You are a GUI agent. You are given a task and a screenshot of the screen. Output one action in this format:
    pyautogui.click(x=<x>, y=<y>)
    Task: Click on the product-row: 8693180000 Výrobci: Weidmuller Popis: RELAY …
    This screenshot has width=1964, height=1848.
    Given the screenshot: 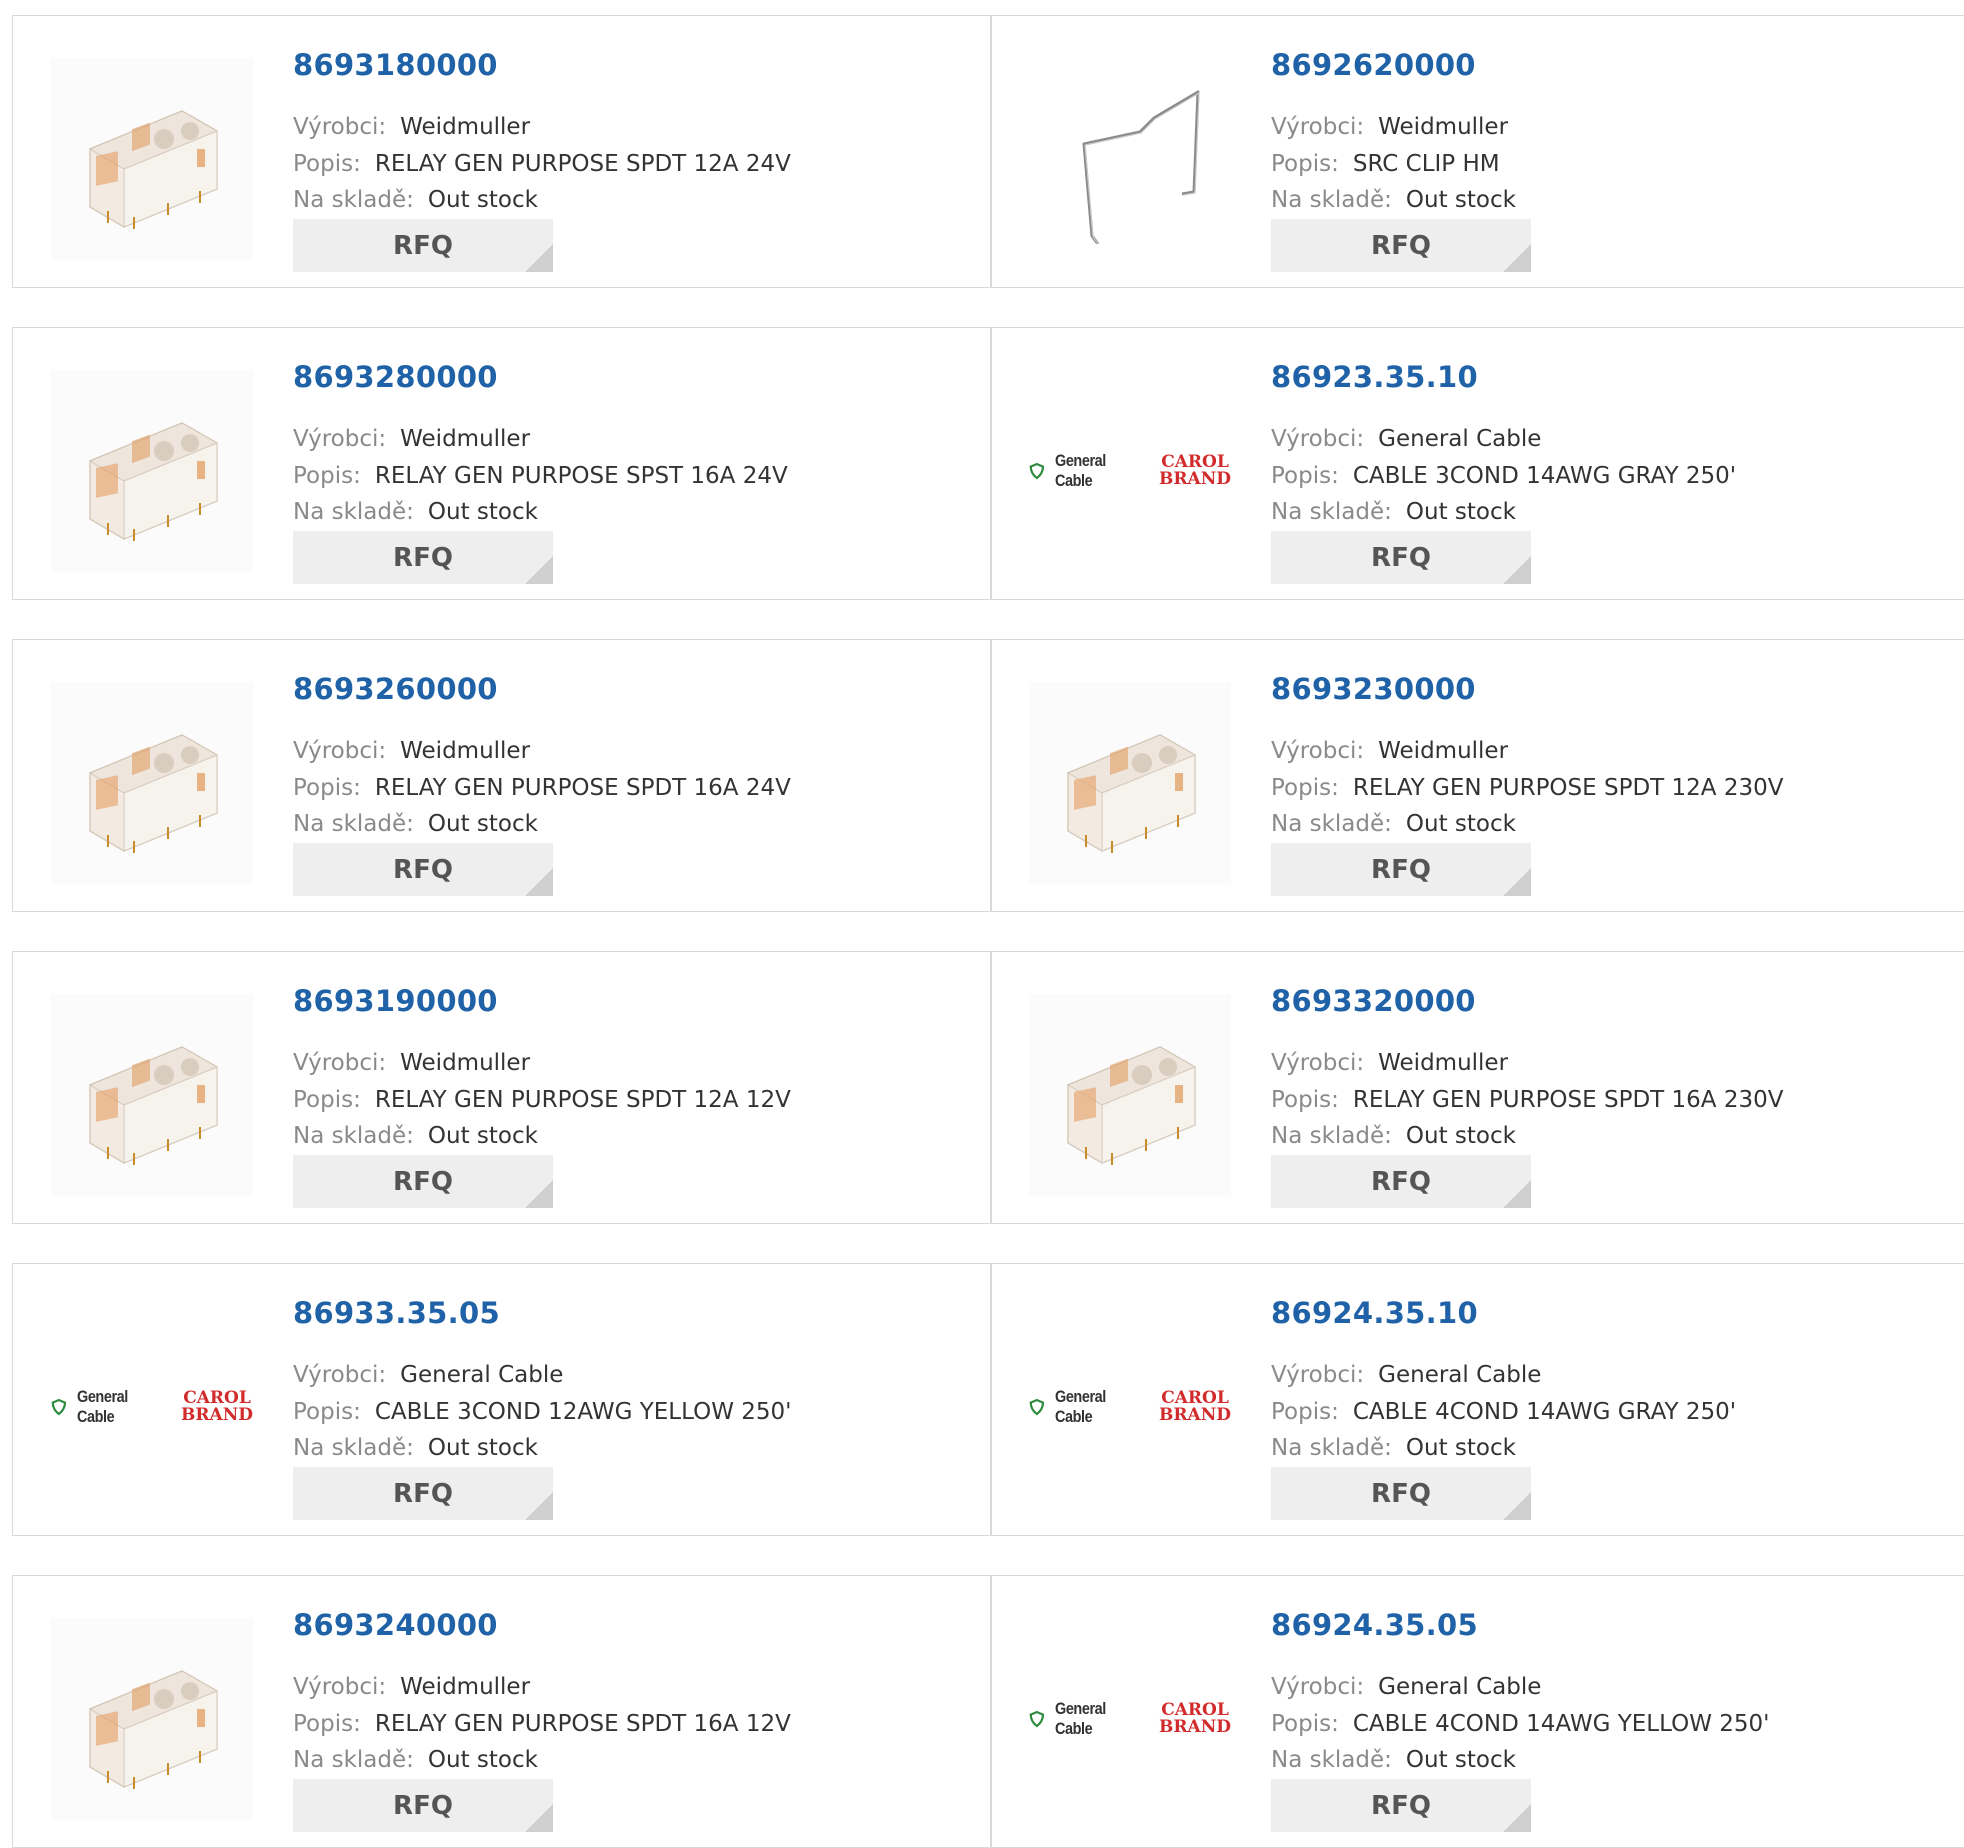 What is the action you would take?
    pyautogui.click(x=988, y=151)
    